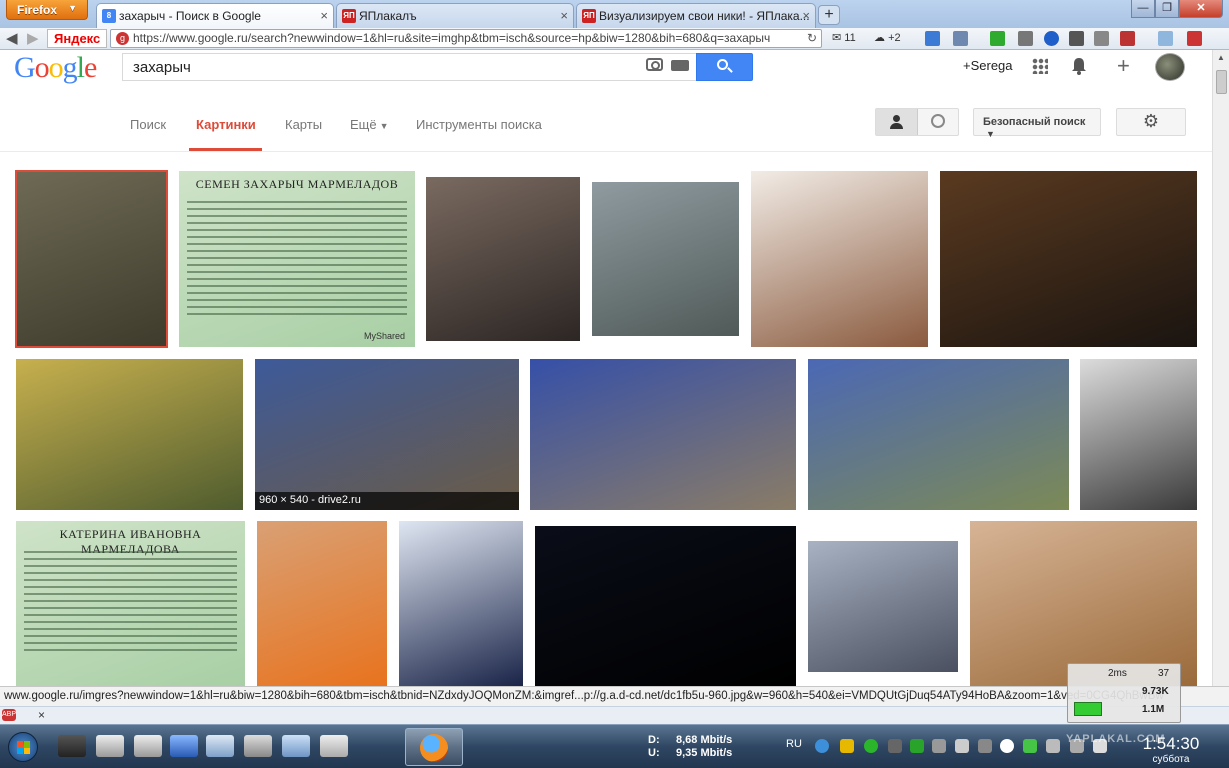 The width and height of the screenshot is (1229, 768). Describe the element at coordinates (41, 715) in the screenshot. I see `close-icon: ×` at that location.